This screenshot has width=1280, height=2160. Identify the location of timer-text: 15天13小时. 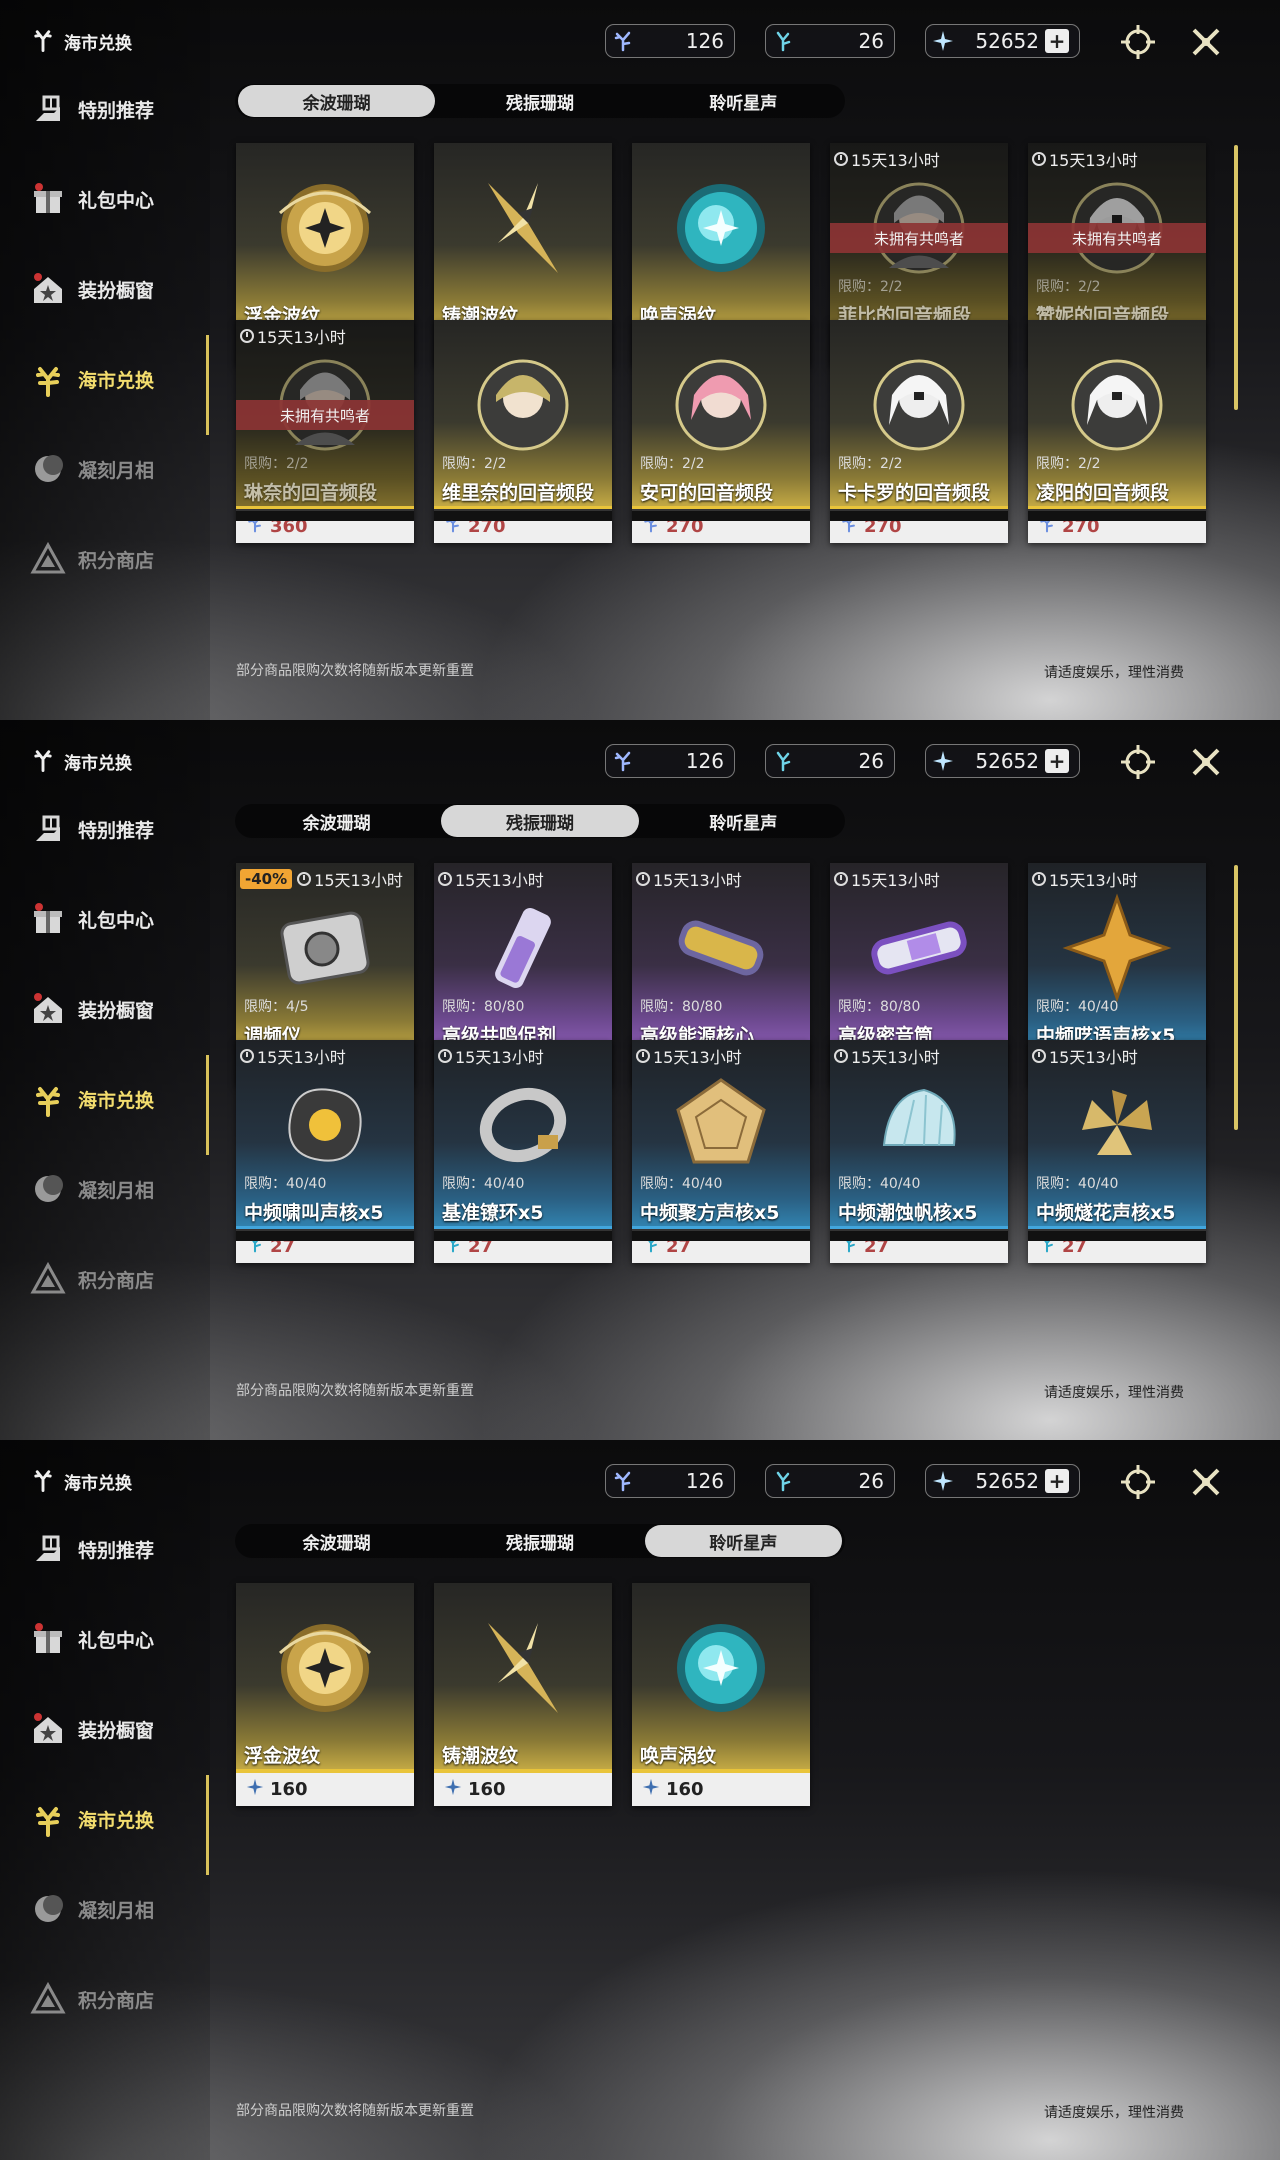
(1093, 1057).